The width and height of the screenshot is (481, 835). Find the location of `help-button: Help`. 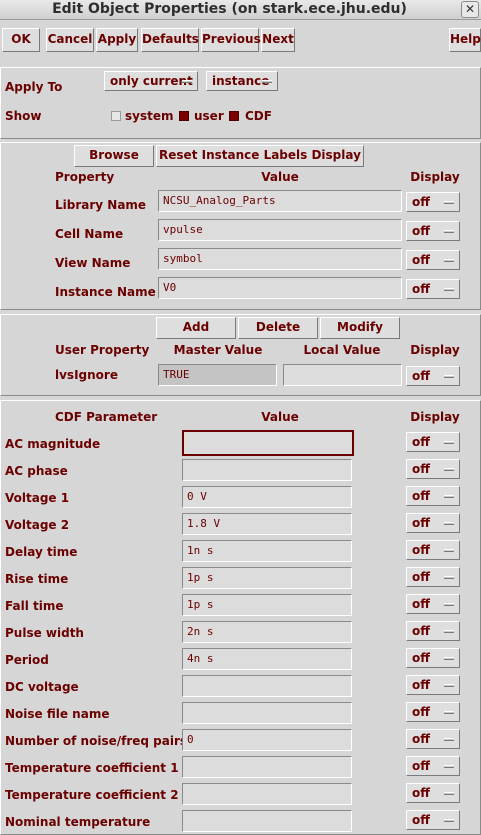

help-button: Help is located at coordinates (465, 40).